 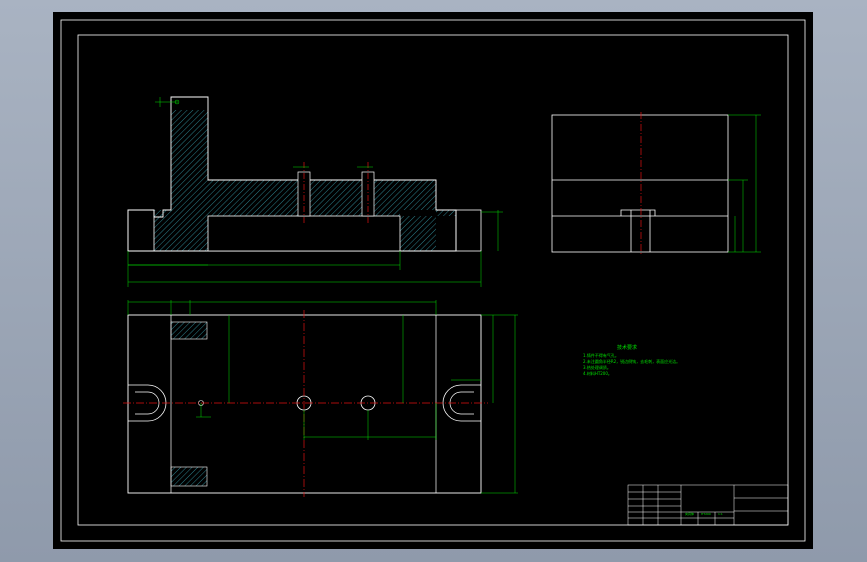 What do you see at coordinates (706, 514) in the screenshot?
I see `title-block-material: HT200` at bounding box center [706, 514].